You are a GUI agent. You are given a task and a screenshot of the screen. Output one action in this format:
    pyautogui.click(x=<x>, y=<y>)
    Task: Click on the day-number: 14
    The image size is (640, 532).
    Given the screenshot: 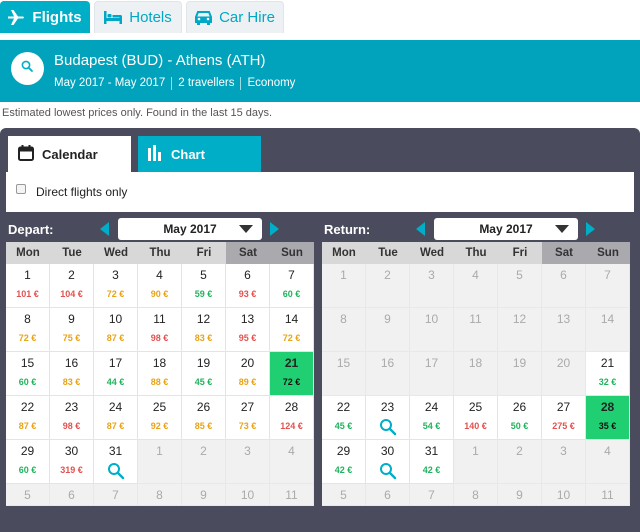 What is the action you would take?
    pyautogui.click(x=291, y=319)
    